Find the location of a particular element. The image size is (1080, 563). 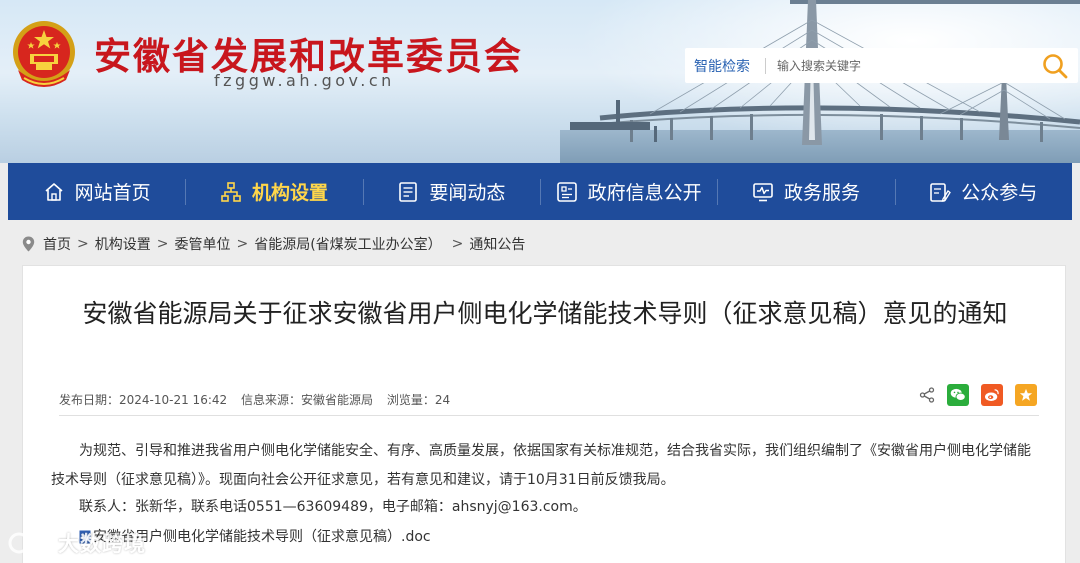

site-domain: fzggw.ah.gov.cn is located at coordinates (304, 80).